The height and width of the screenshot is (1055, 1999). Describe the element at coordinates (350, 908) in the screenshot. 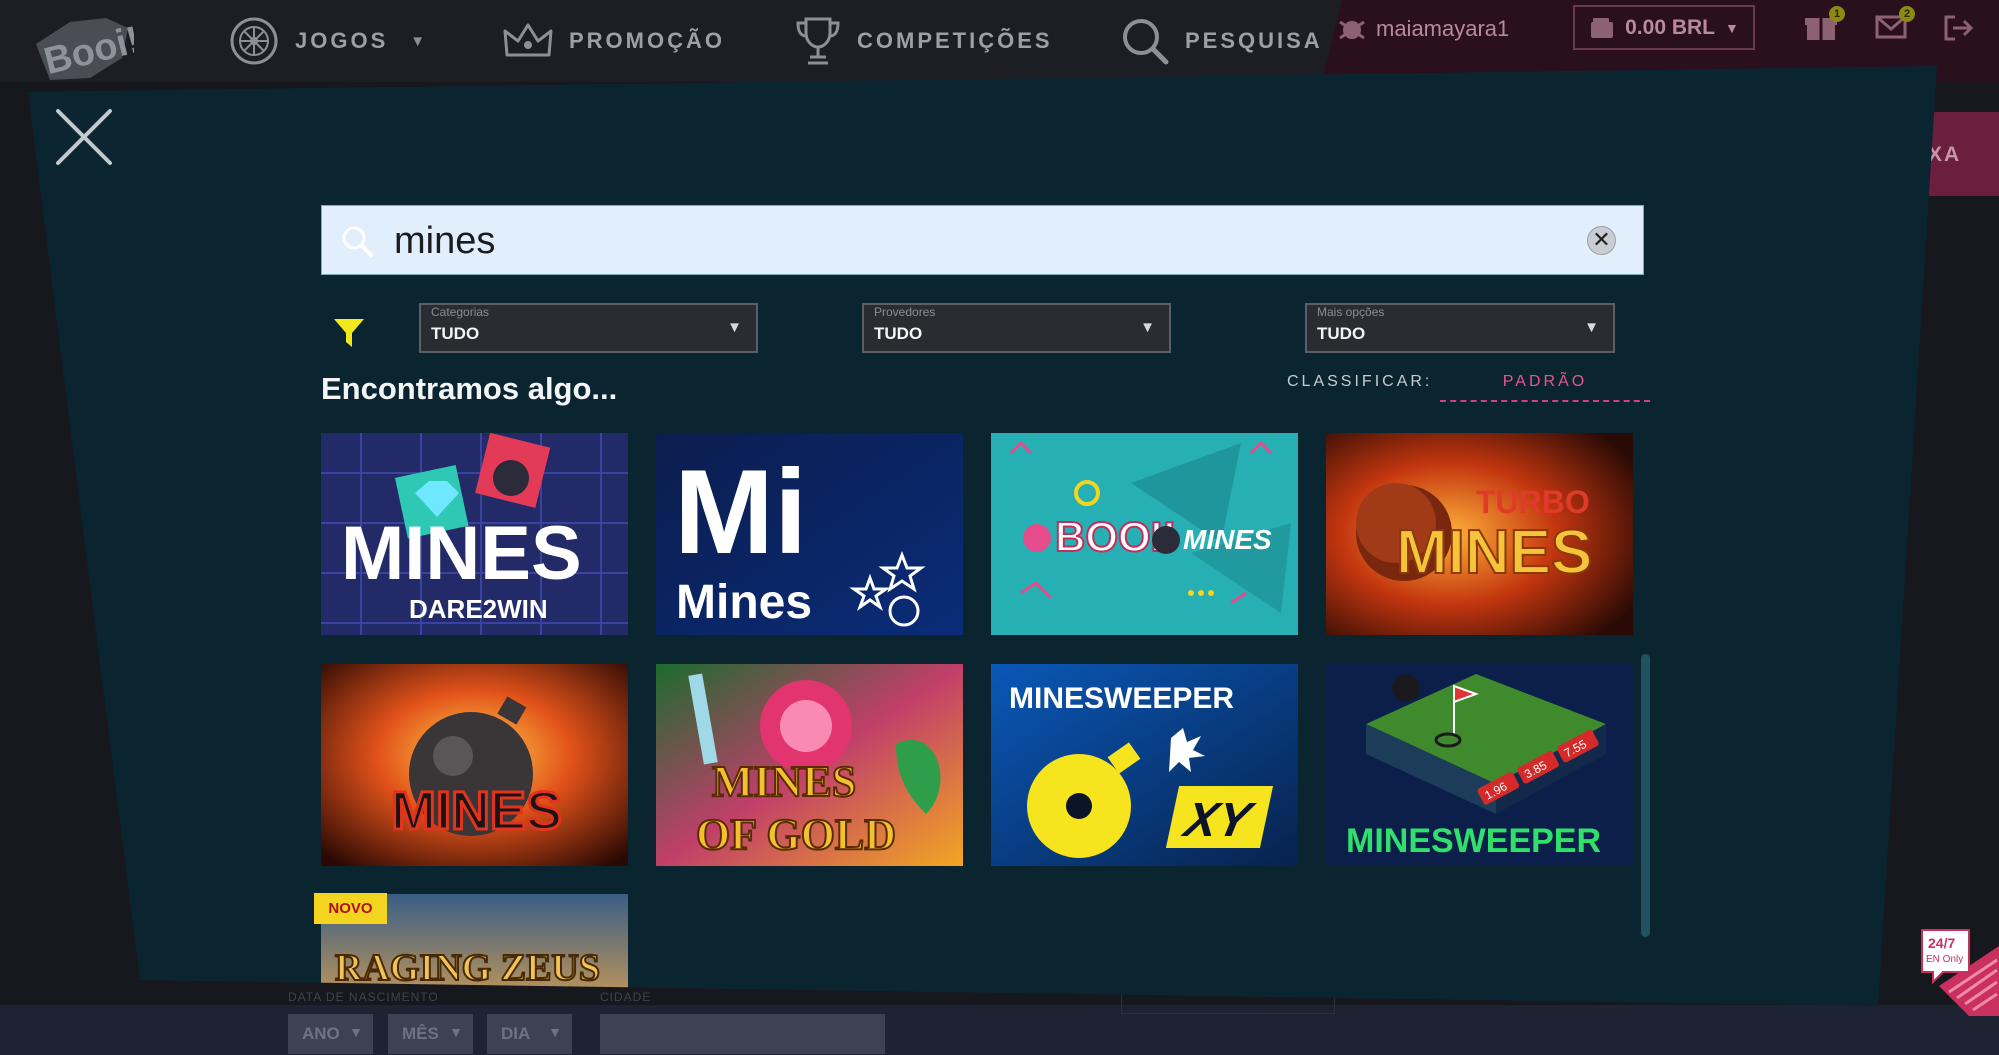

I see `new-badge: NOVO` at that location.